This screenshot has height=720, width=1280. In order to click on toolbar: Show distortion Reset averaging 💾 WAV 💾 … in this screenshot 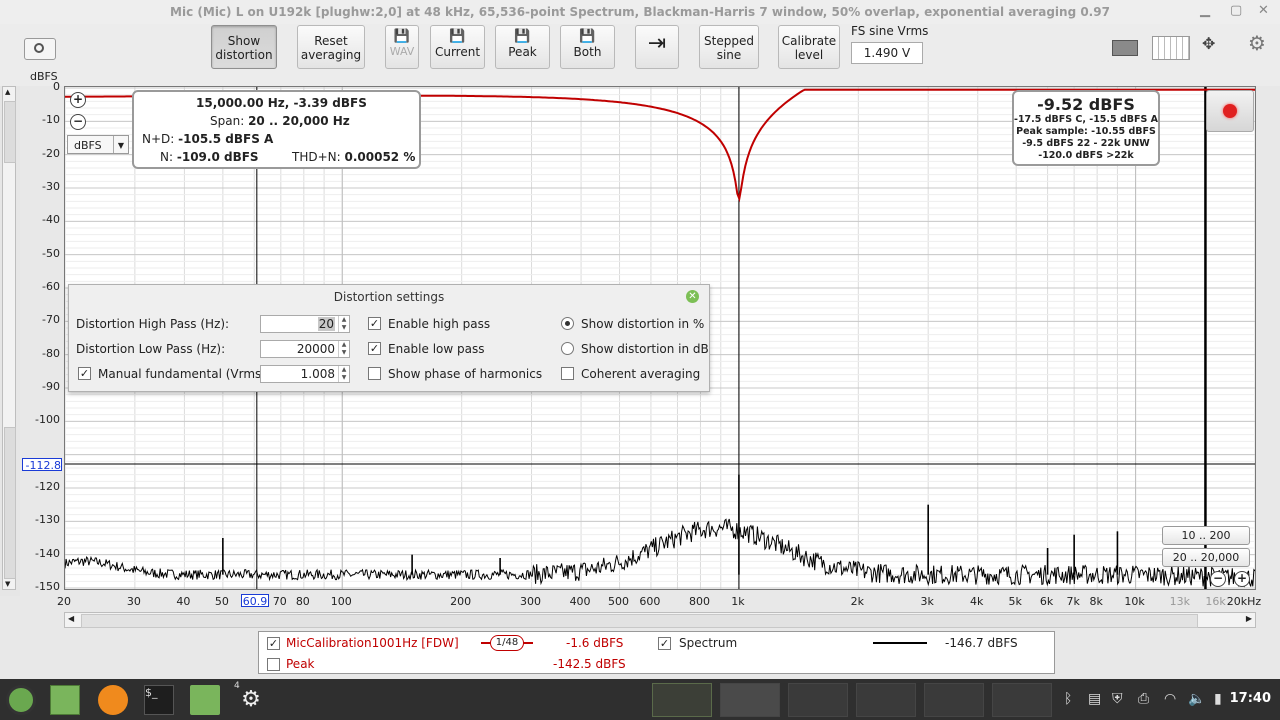, I will do `click(640, 55)`.